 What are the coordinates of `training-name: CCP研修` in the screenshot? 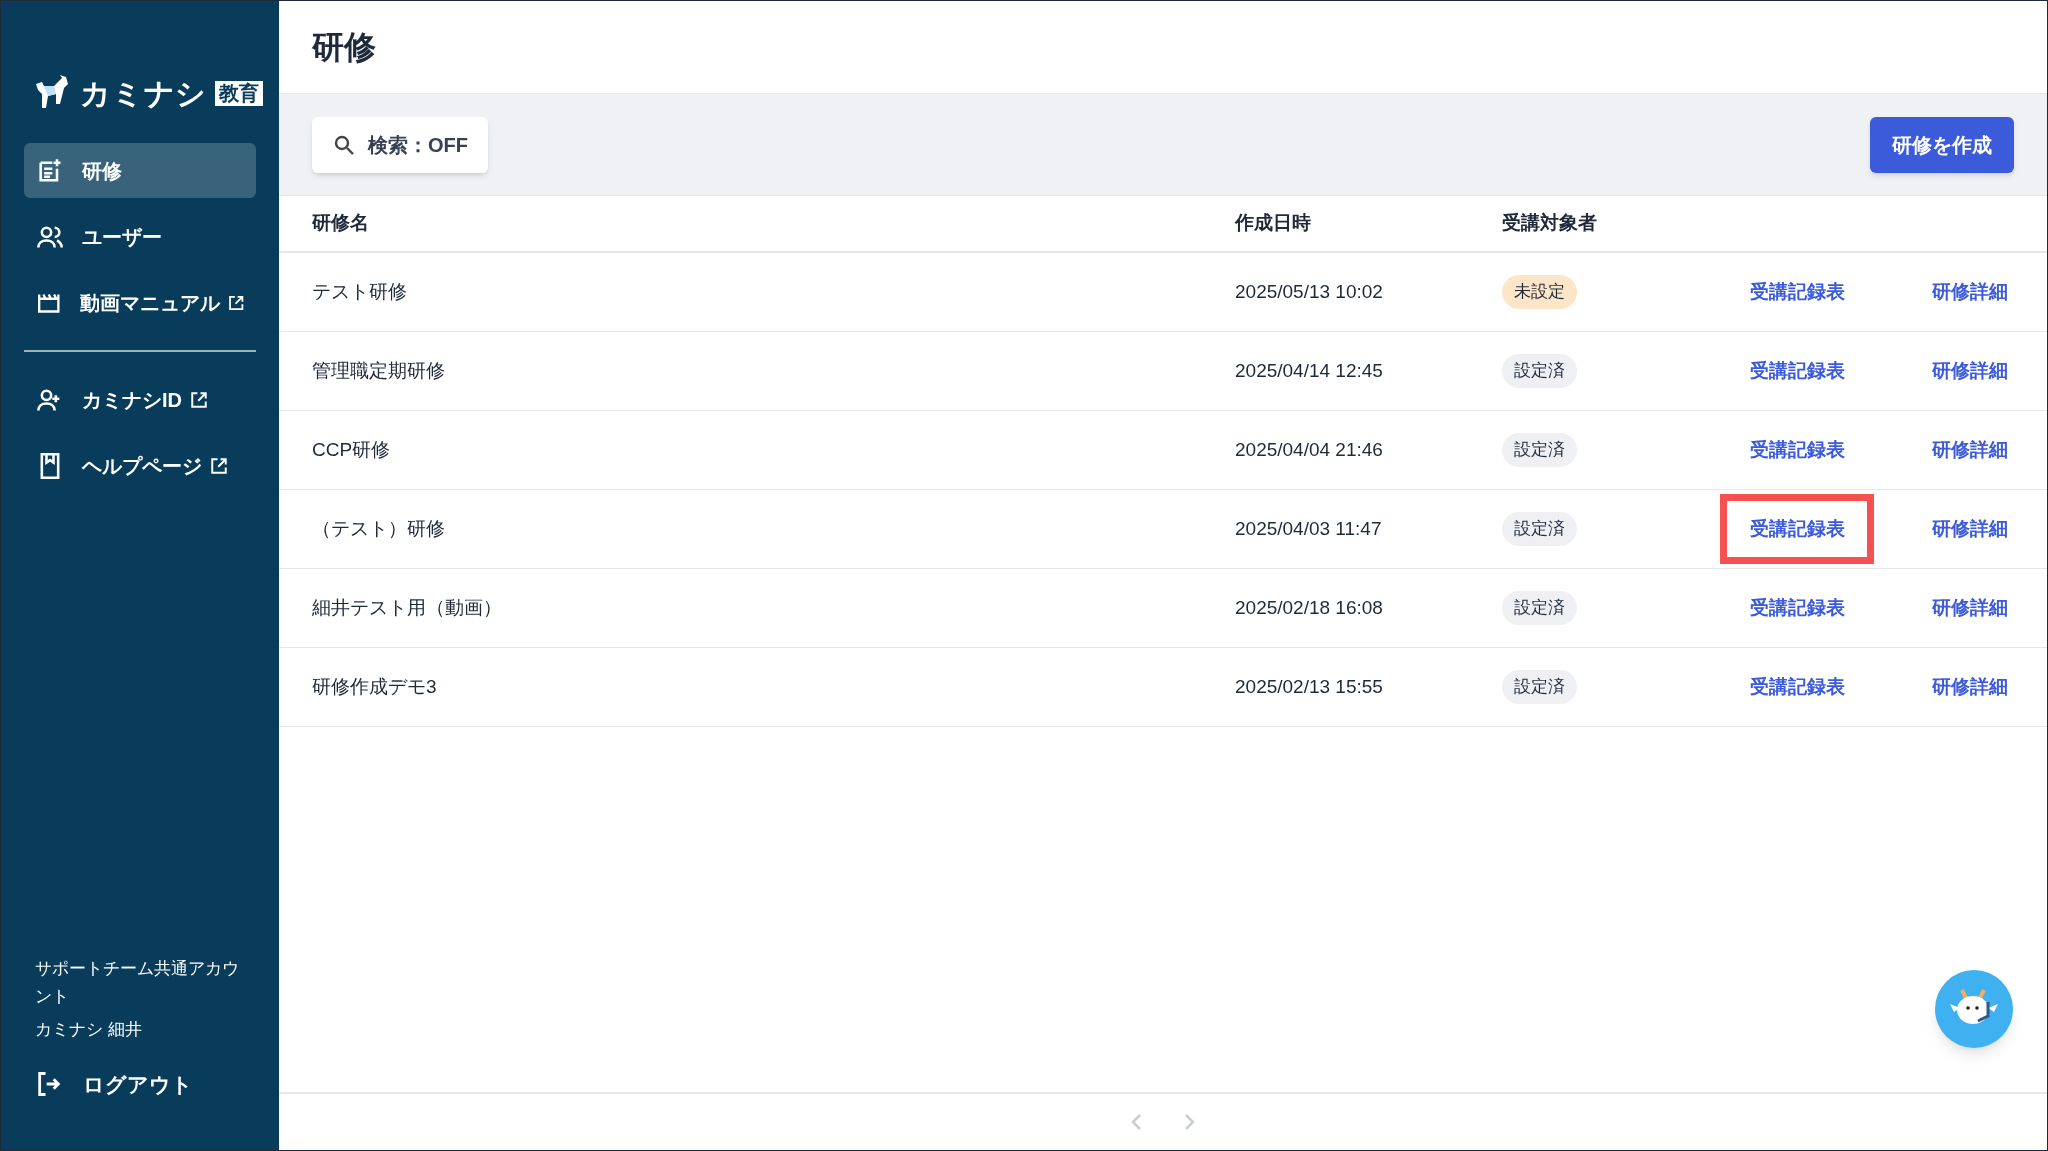 It's located at (351, 449).